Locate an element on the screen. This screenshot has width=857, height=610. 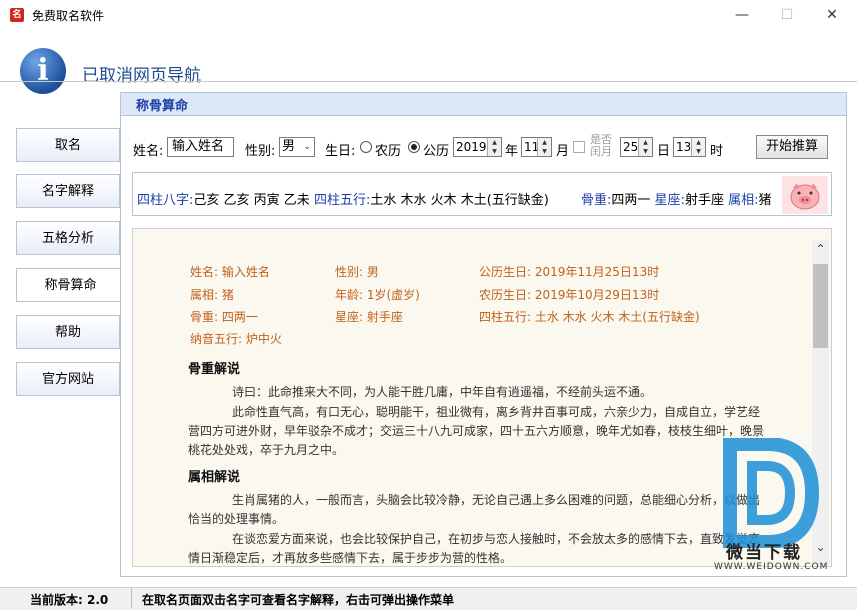
lunar-label: 农历 is located at coordinates (388, 151).